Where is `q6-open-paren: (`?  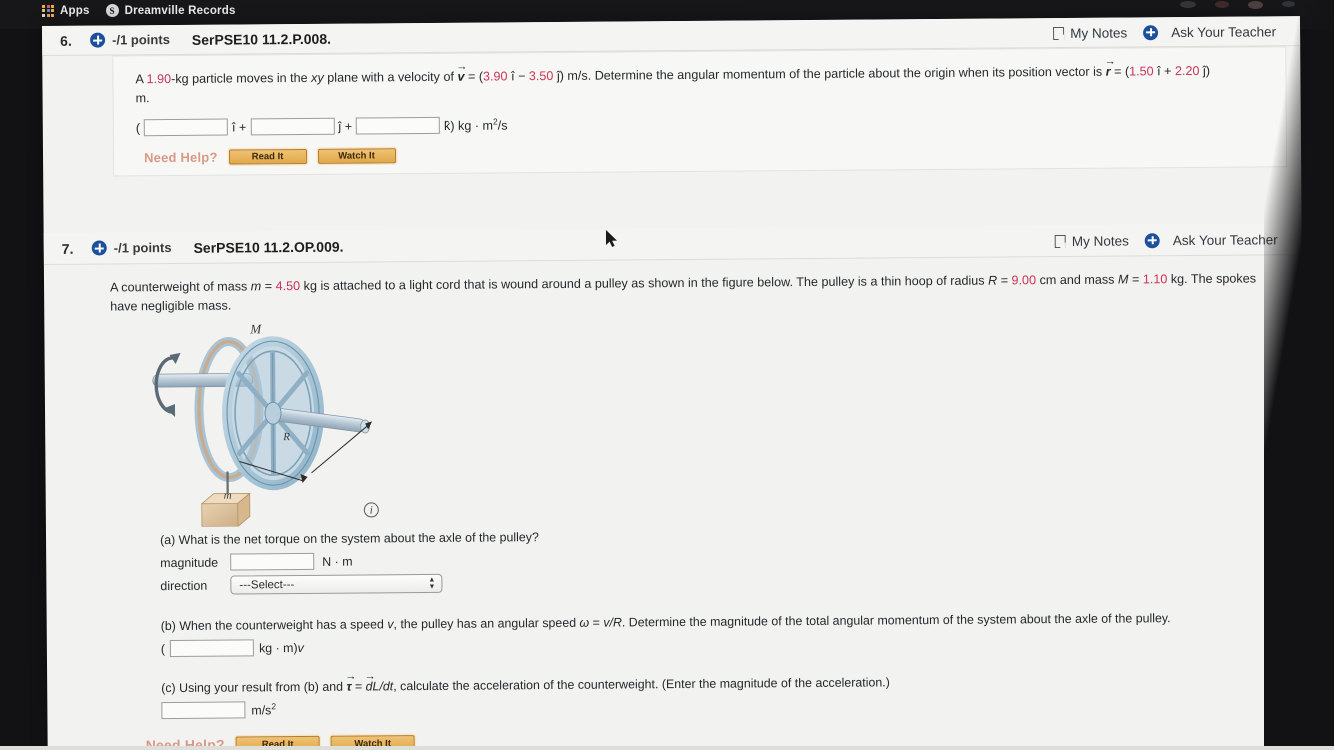 q6-open-paren: ( is located at coordinates (138, 127).